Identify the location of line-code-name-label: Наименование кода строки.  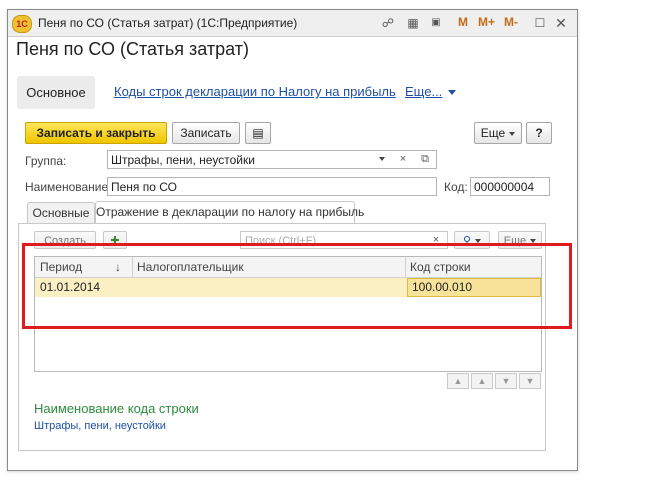
(116, 408).